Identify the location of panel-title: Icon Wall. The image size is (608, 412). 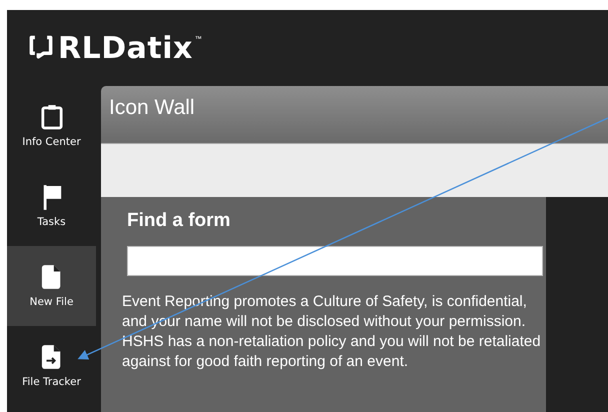
(152, 107).